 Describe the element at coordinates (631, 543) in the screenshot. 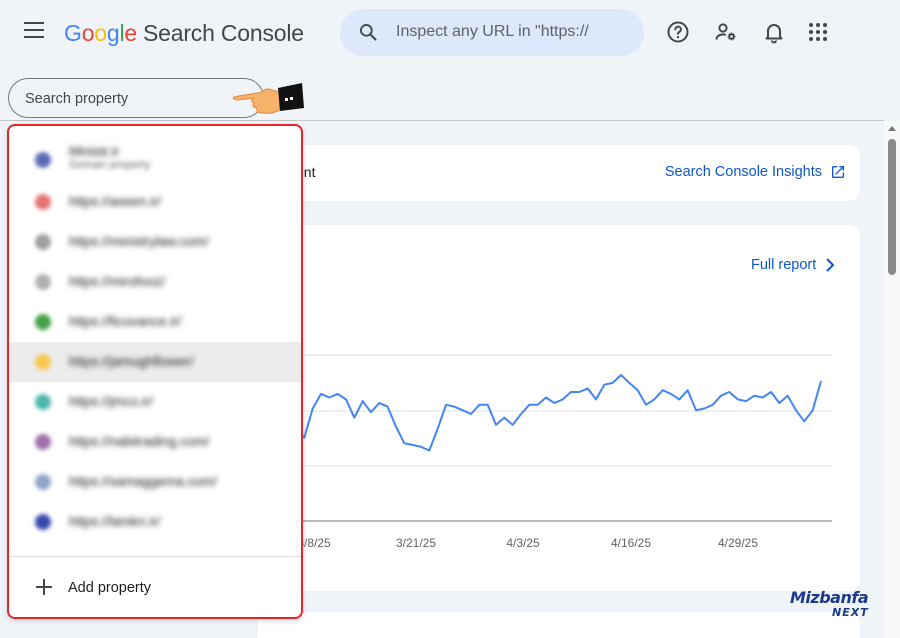

I see `chart-x-tick-label: 4/16/25` at that location.